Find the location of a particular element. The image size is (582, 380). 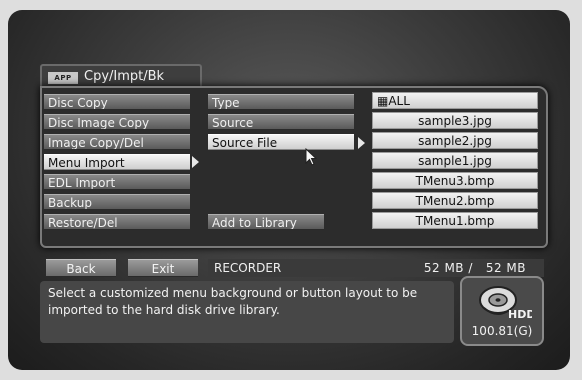

hdd-free-space: 100.81(G) is located at coordinates (502, 331).